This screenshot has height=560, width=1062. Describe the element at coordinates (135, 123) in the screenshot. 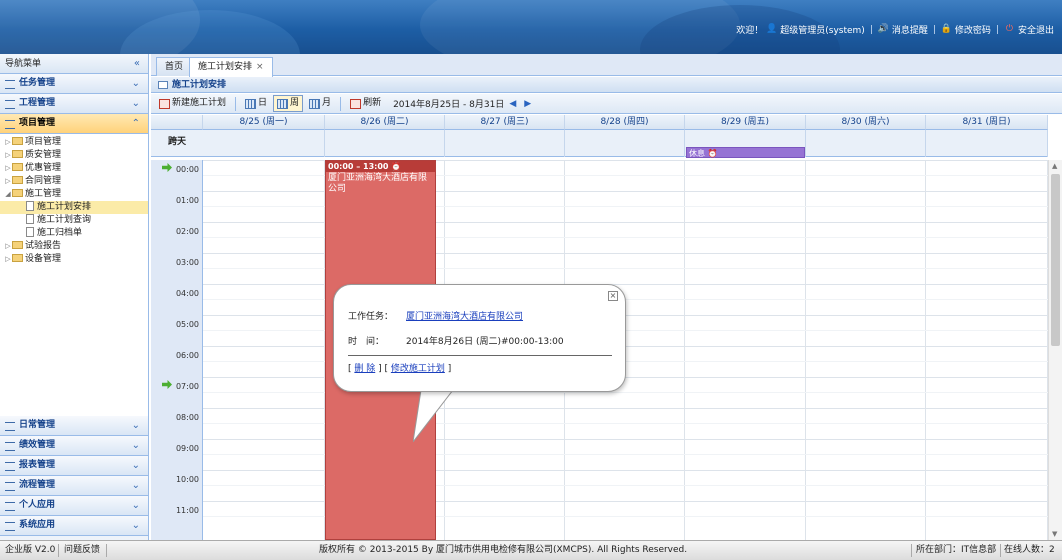

I see `chevron-up-icon: ⌃` at that location.